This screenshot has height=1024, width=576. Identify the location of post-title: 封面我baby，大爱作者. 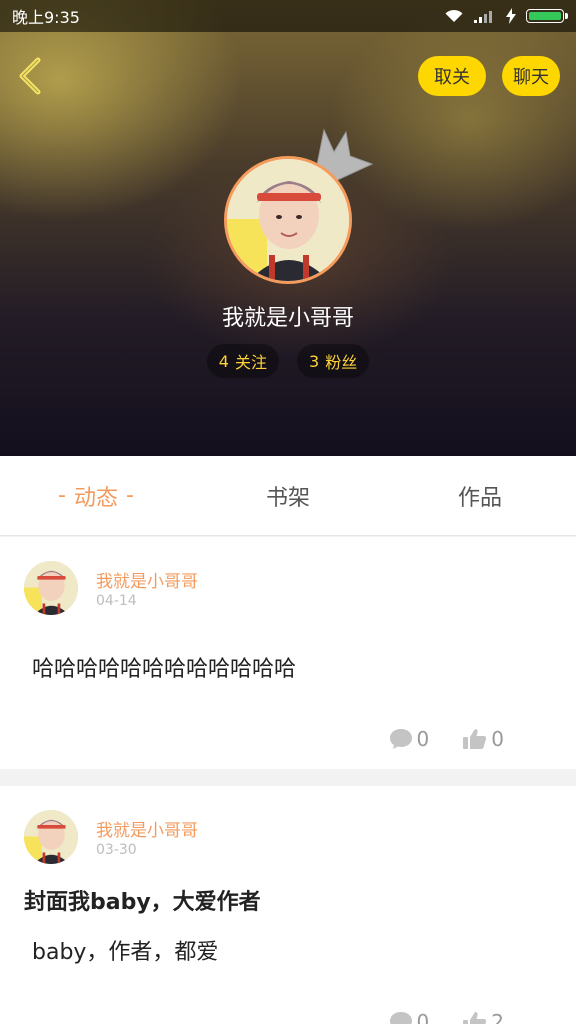
(142, 902).